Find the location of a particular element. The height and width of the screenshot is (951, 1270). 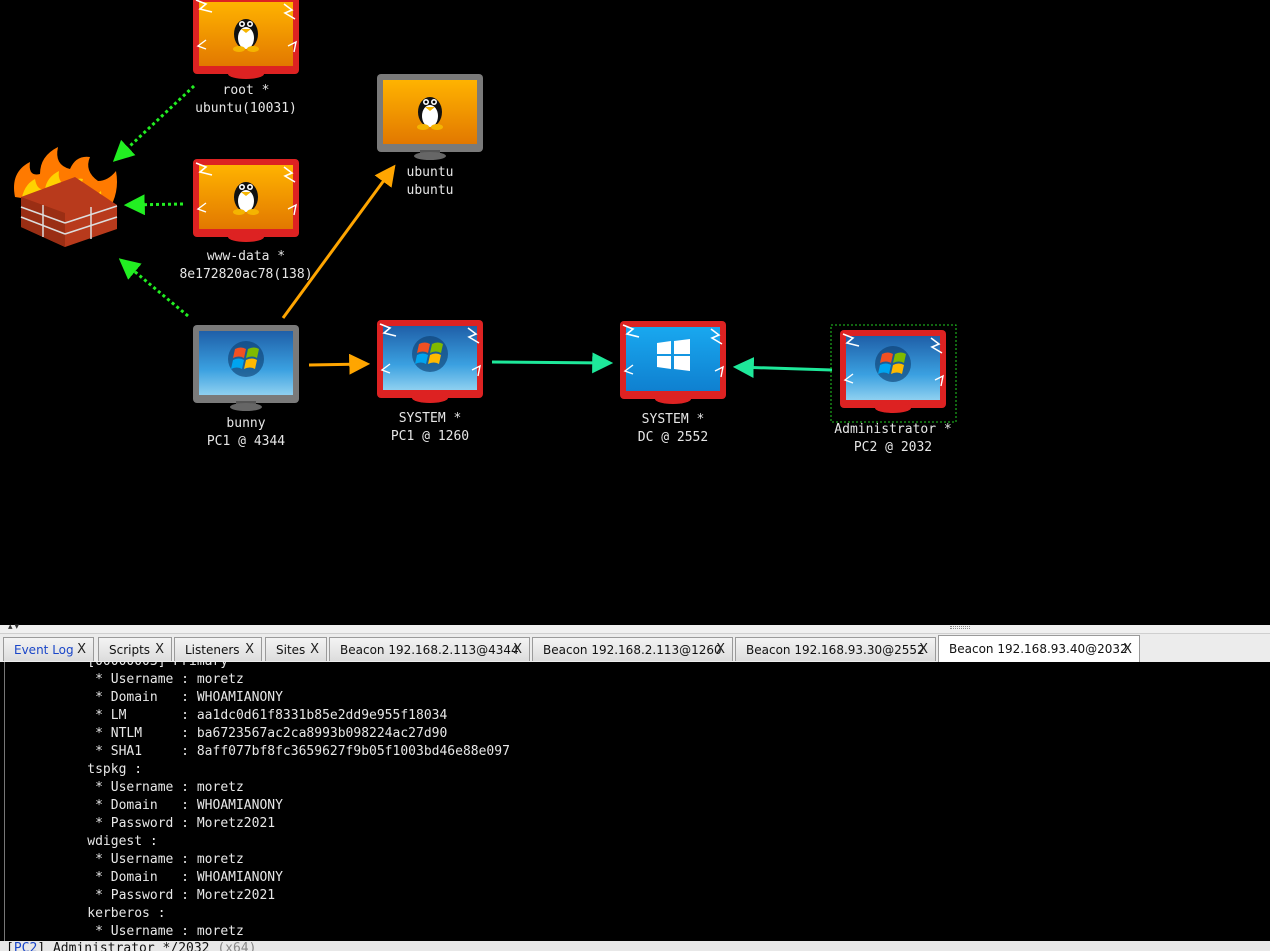

node-root-ubuntu-icon is located at coordinates (246, 39).